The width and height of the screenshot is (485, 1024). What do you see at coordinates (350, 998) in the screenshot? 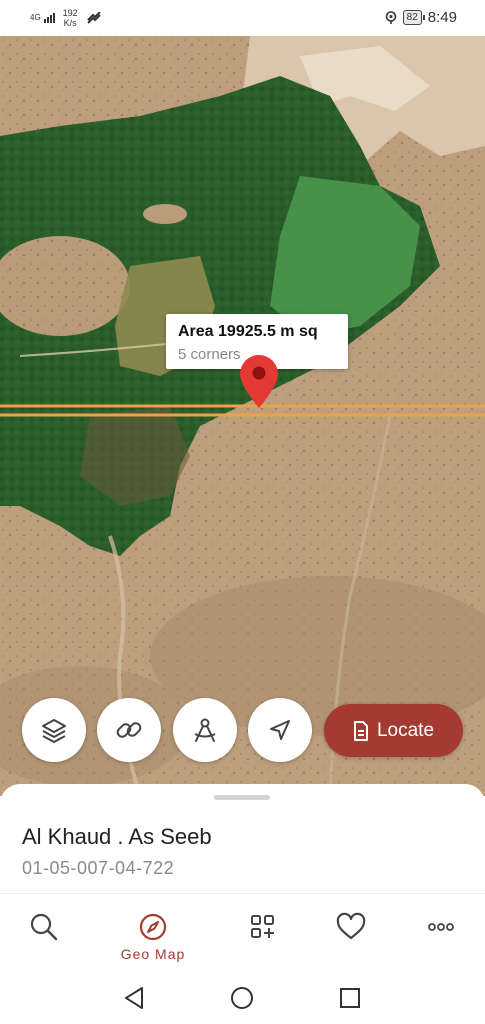
I see `recents-icon` at bounding box center [350, 998].